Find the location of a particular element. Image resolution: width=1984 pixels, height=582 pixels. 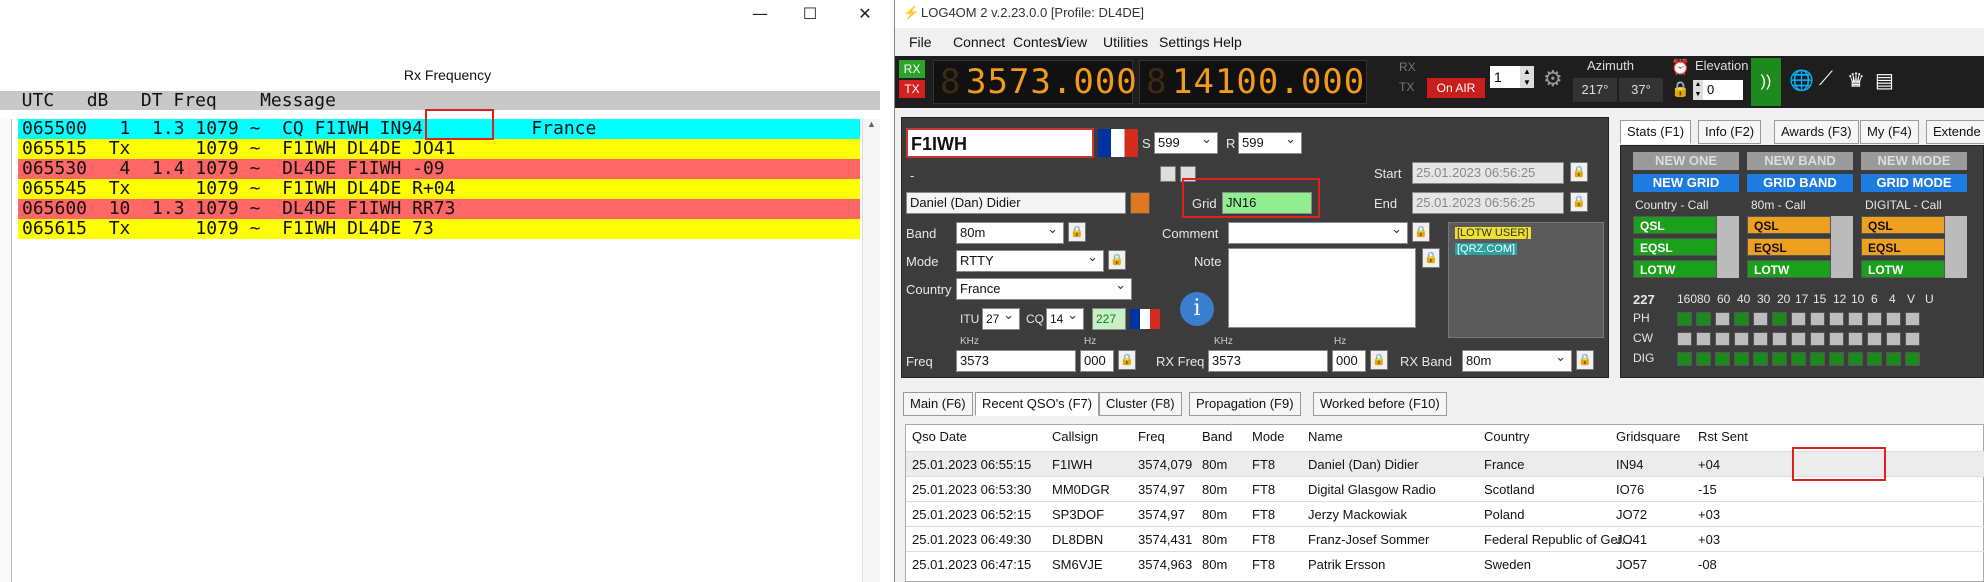

column-header-7: Gridsquare is located at coordinates (1648, 436).